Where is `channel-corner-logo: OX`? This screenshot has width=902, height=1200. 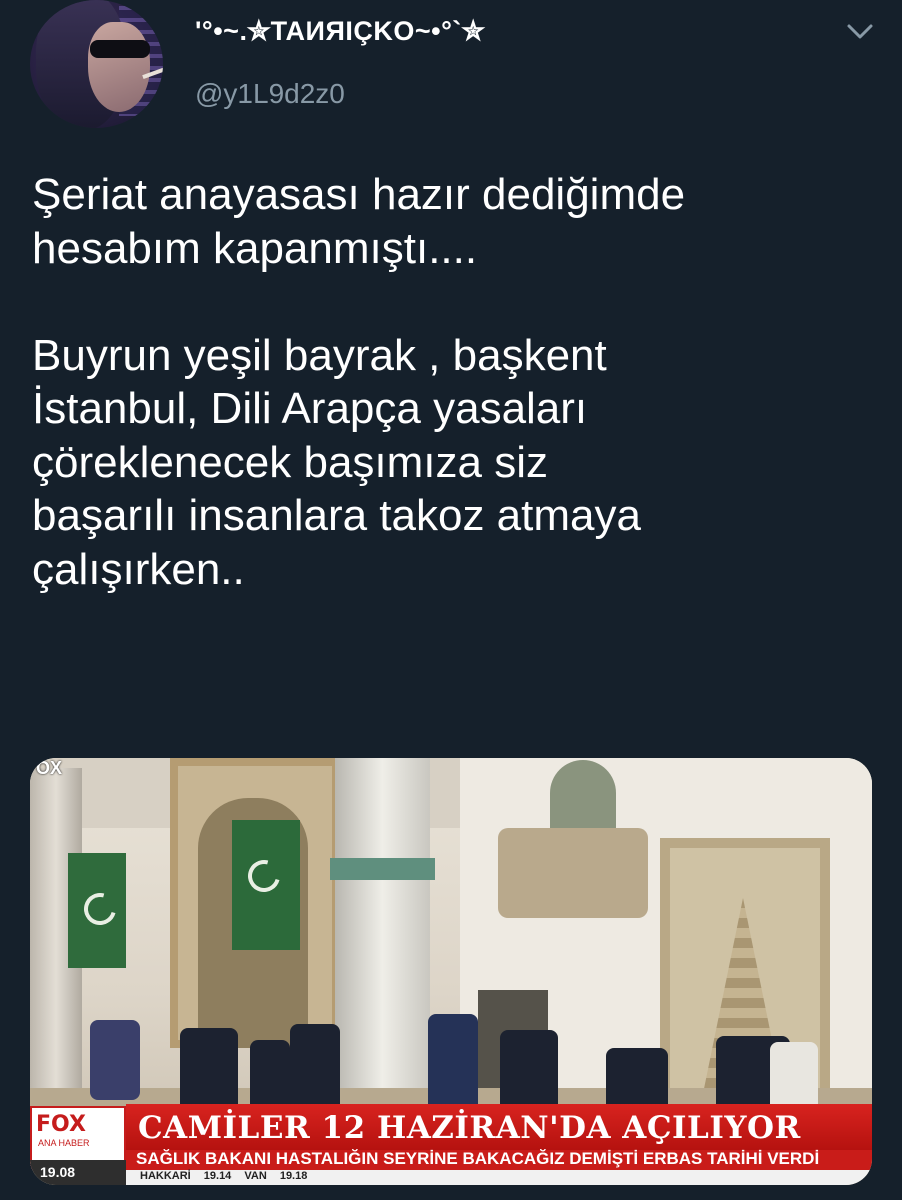 channel-corner-logo: OX is located at coordinates (49, 768).